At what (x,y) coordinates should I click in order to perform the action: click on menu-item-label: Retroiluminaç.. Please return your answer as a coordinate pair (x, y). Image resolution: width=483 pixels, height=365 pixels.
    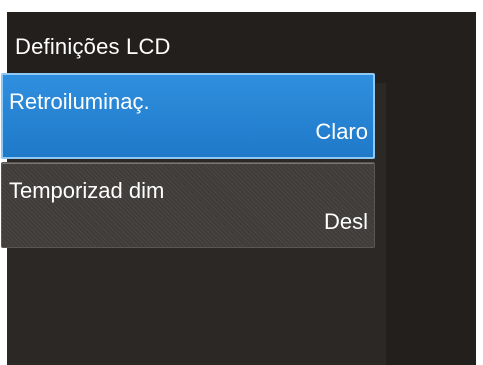
    Looking at the image, I should click on (79, 101).